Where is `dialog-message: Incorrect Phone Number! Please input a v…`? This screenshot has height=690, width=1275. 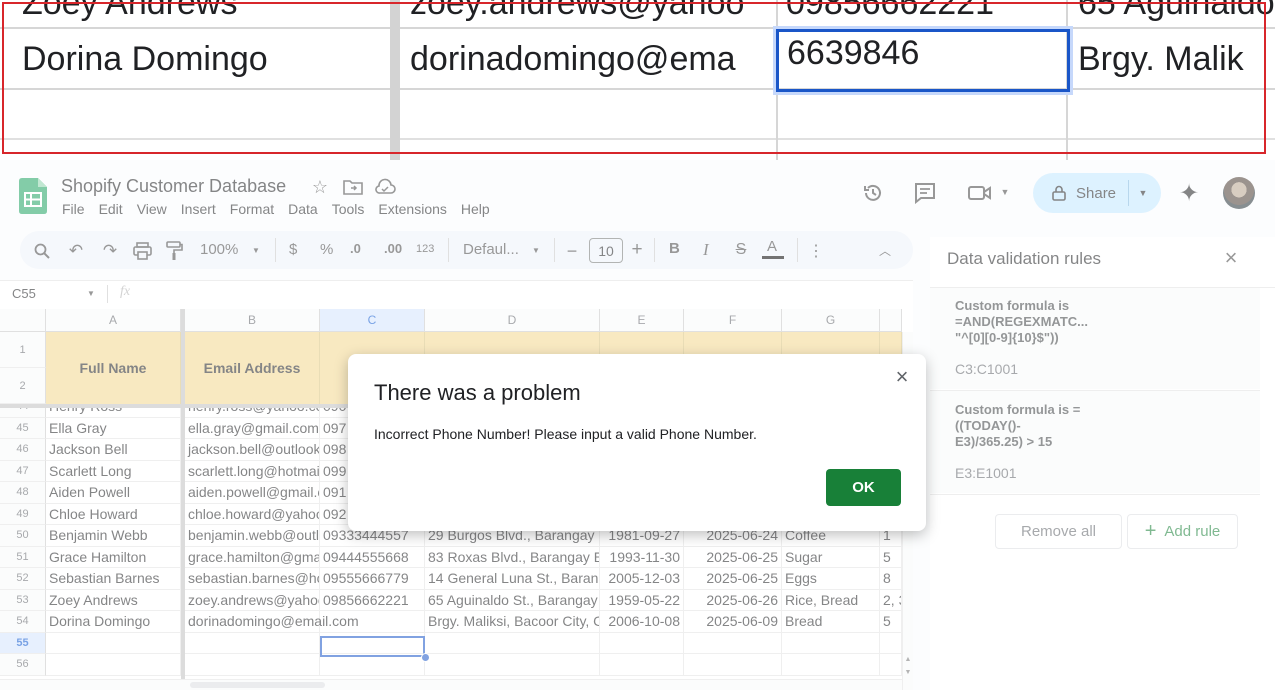
dialog-message: Incorrect Phone Number! Please input a v… is located at coordinates (565, 434).